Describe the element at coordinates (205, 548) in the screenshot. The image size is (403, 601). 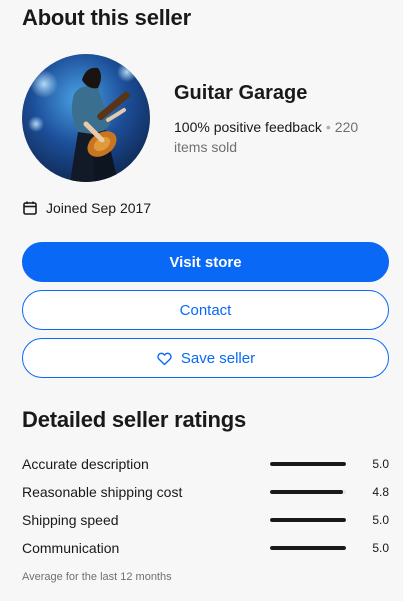
I see `rating-row: Communication 5.0` at that location.